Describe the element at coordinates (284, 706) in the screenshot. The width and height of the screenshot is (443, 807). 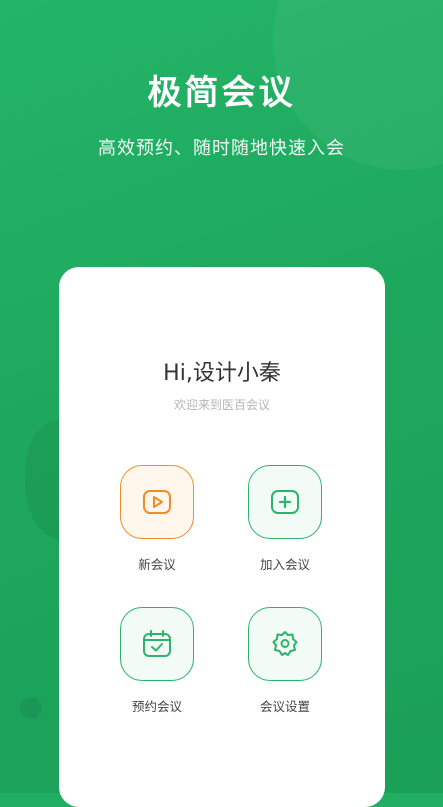
I see `meeting-settings-label: 会议设置` at that location.